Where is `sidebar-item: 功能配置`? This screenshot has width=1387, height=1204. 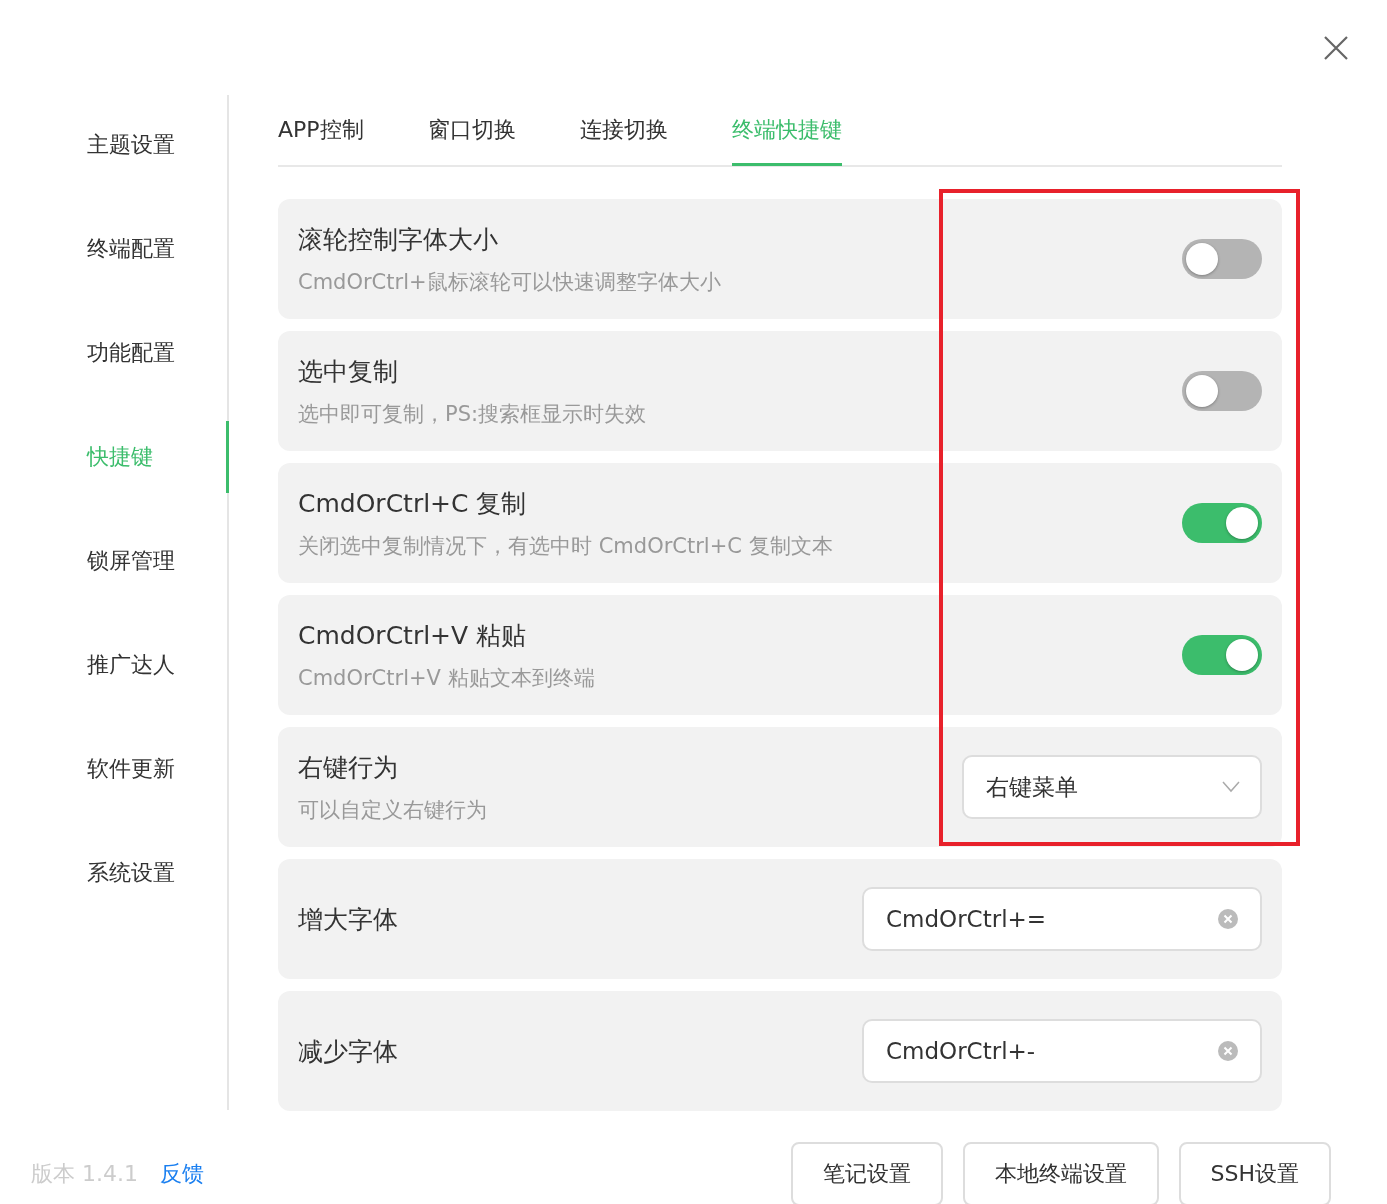
sidebar-item: 功能配置 is located at coordinates (114, 353).